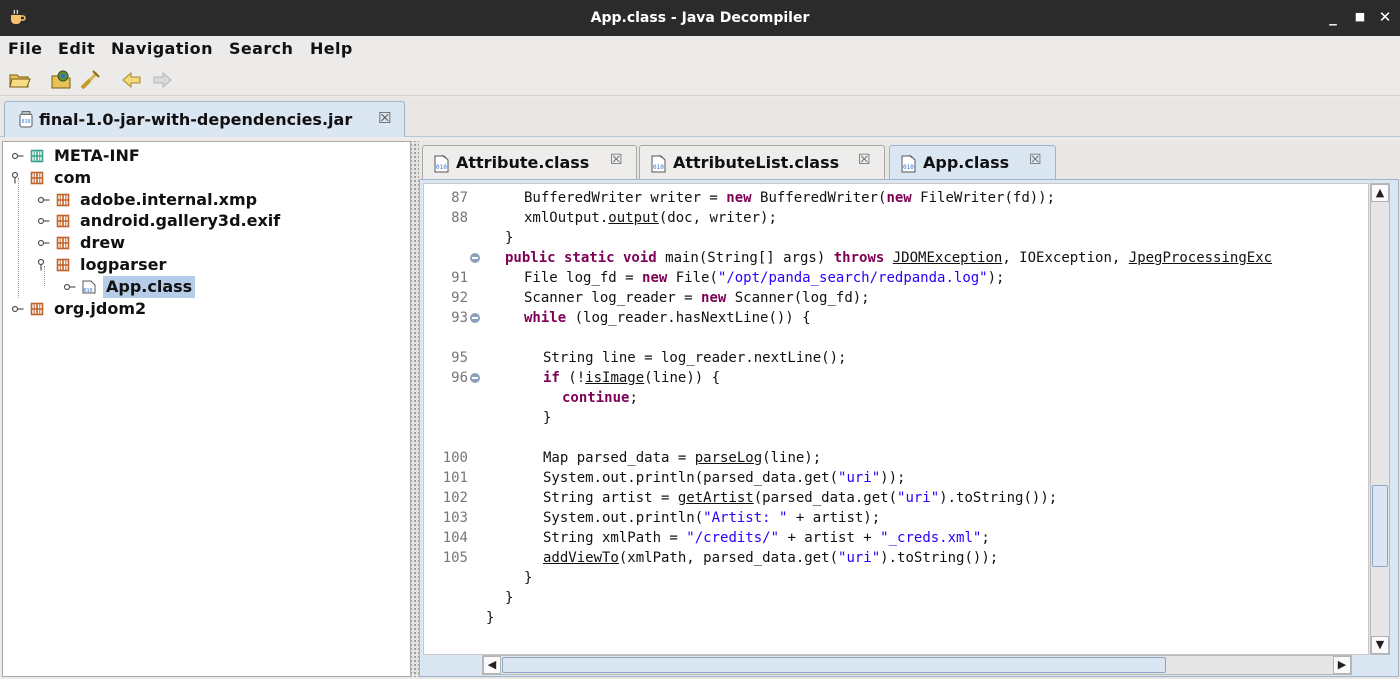 The width and height of the screenshot is (1400, 679). Describe the element at coordinates (716, 498) in the screenshot. I see `code-link: getArtist` at that location.